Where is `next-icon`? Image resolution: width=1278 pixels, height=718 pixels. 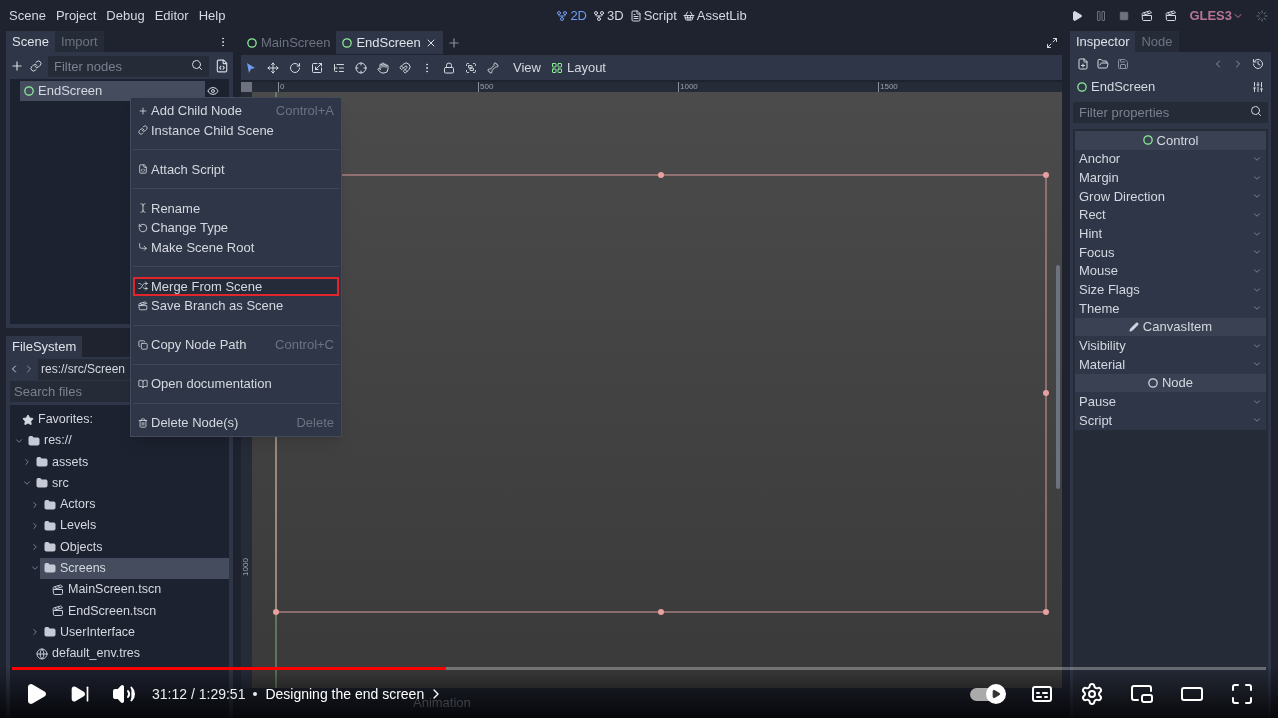
next-icon is located at coordinates (80, 694).